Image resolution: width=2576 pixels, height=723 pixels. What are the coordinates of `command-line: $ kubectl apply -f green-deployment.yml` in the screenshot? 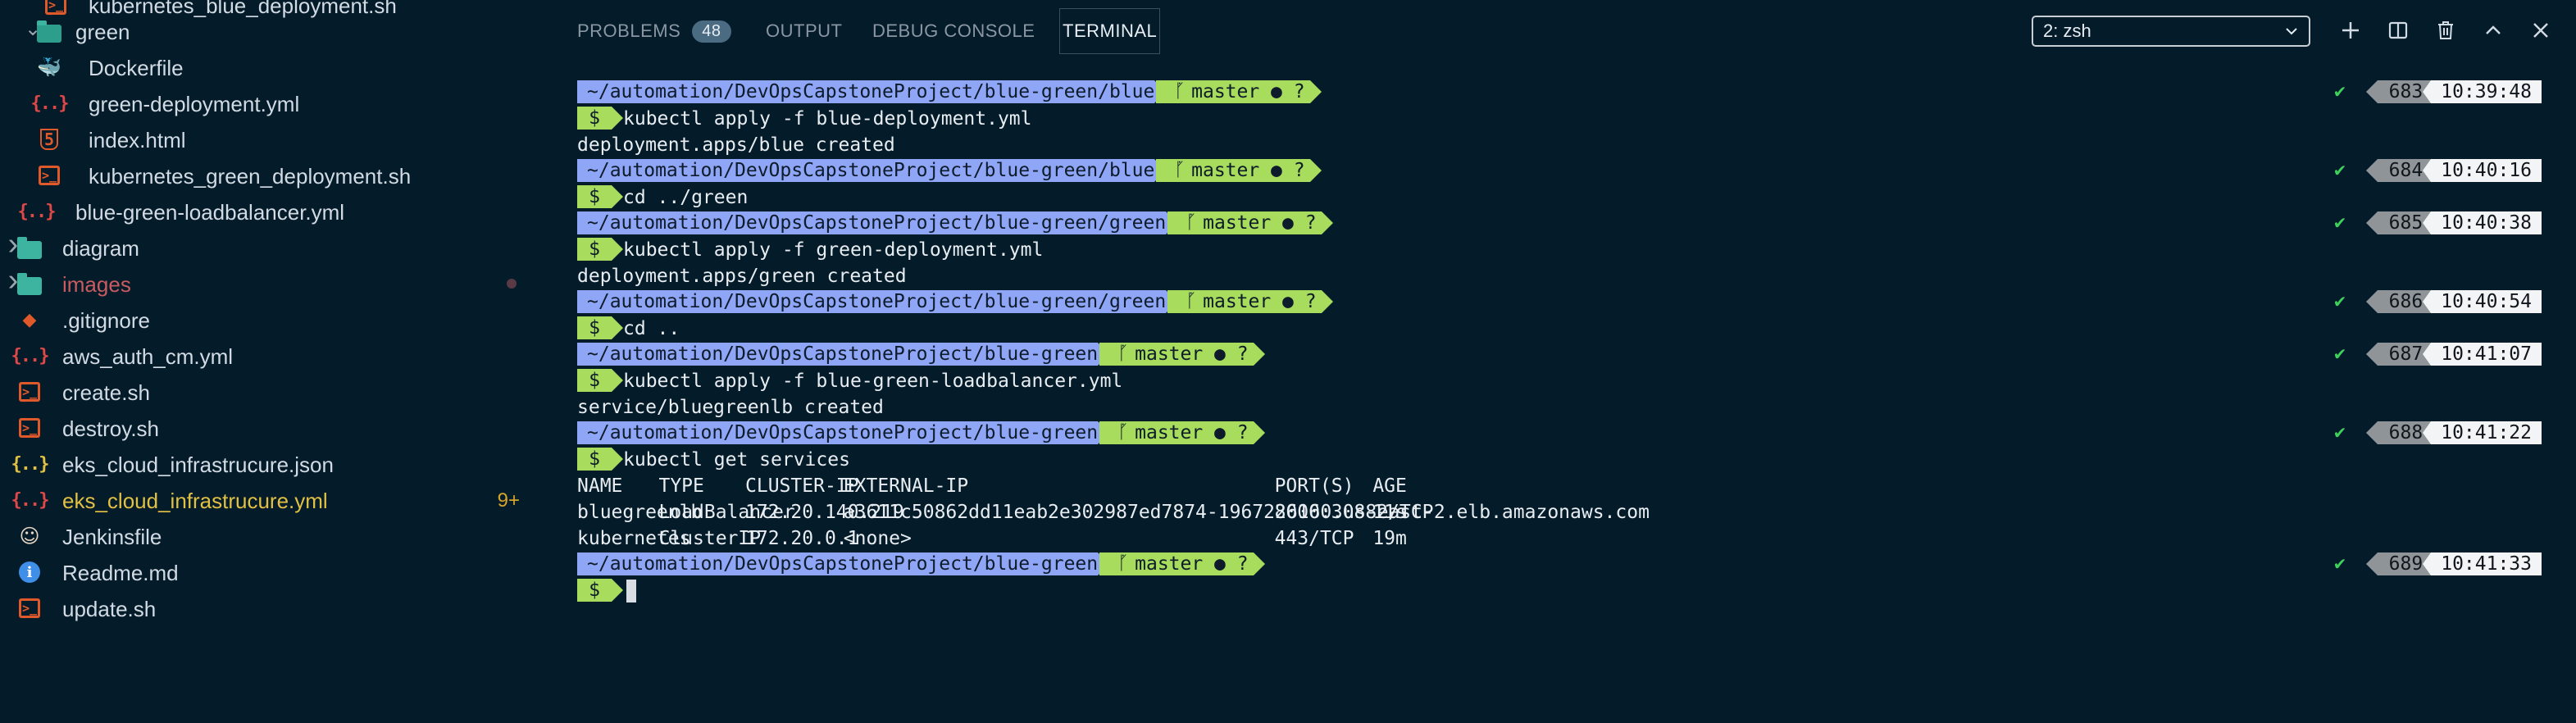 It's located at (1559, 250).